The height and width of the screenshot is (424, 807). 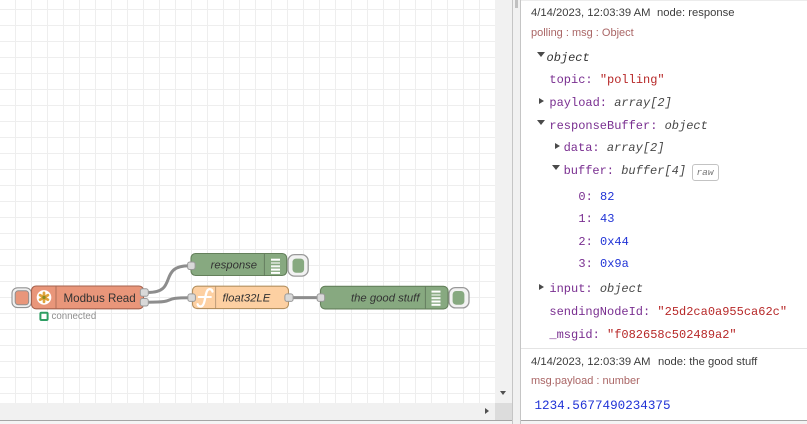 I want to click on svg-text: the good stuff, so click(x=386, y=299).